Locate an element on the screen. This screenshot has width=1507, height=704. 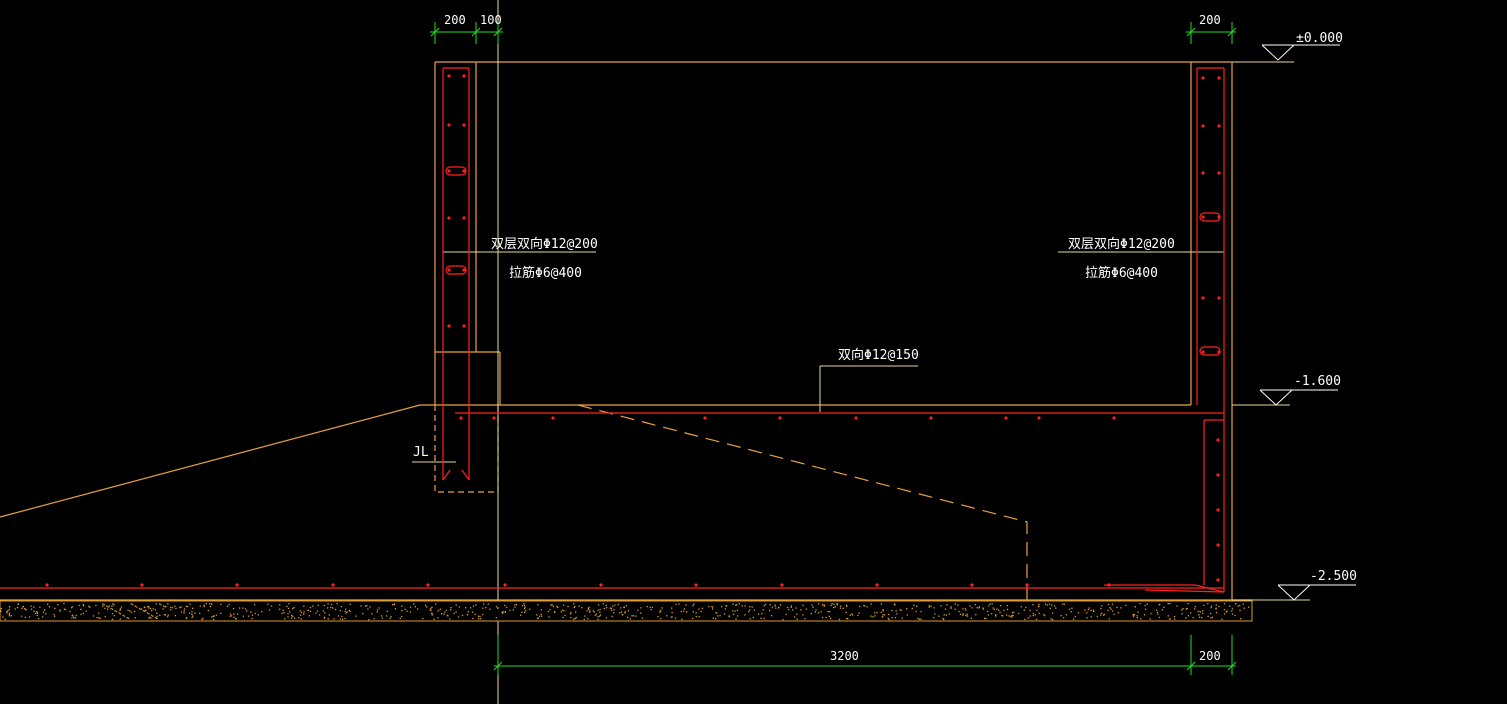
dim-bottom-right: 200 is located at coordinates (1210, 656).